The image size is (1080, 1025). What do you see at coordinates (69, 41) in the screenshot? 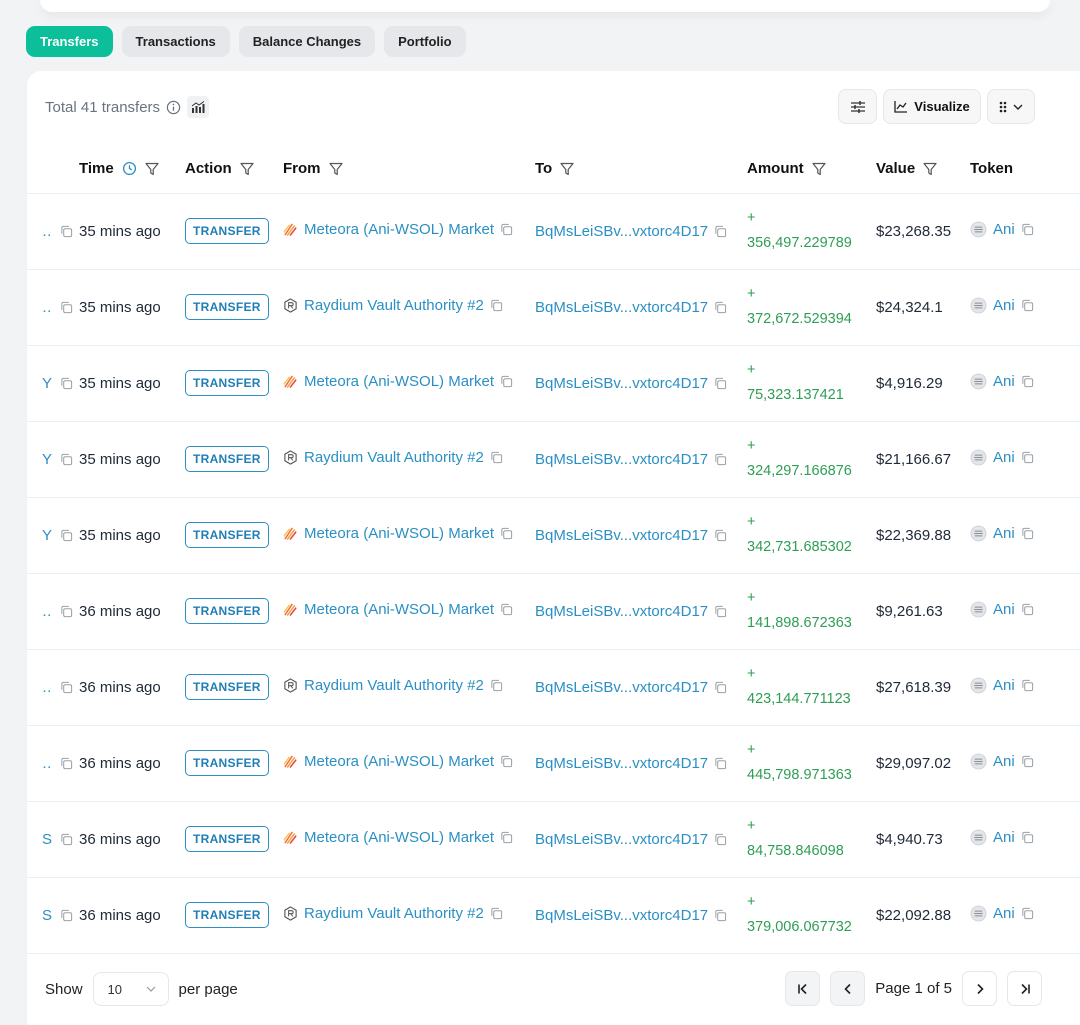
I see `tab-transfers: Transfers` at bounding box center [69, 41].